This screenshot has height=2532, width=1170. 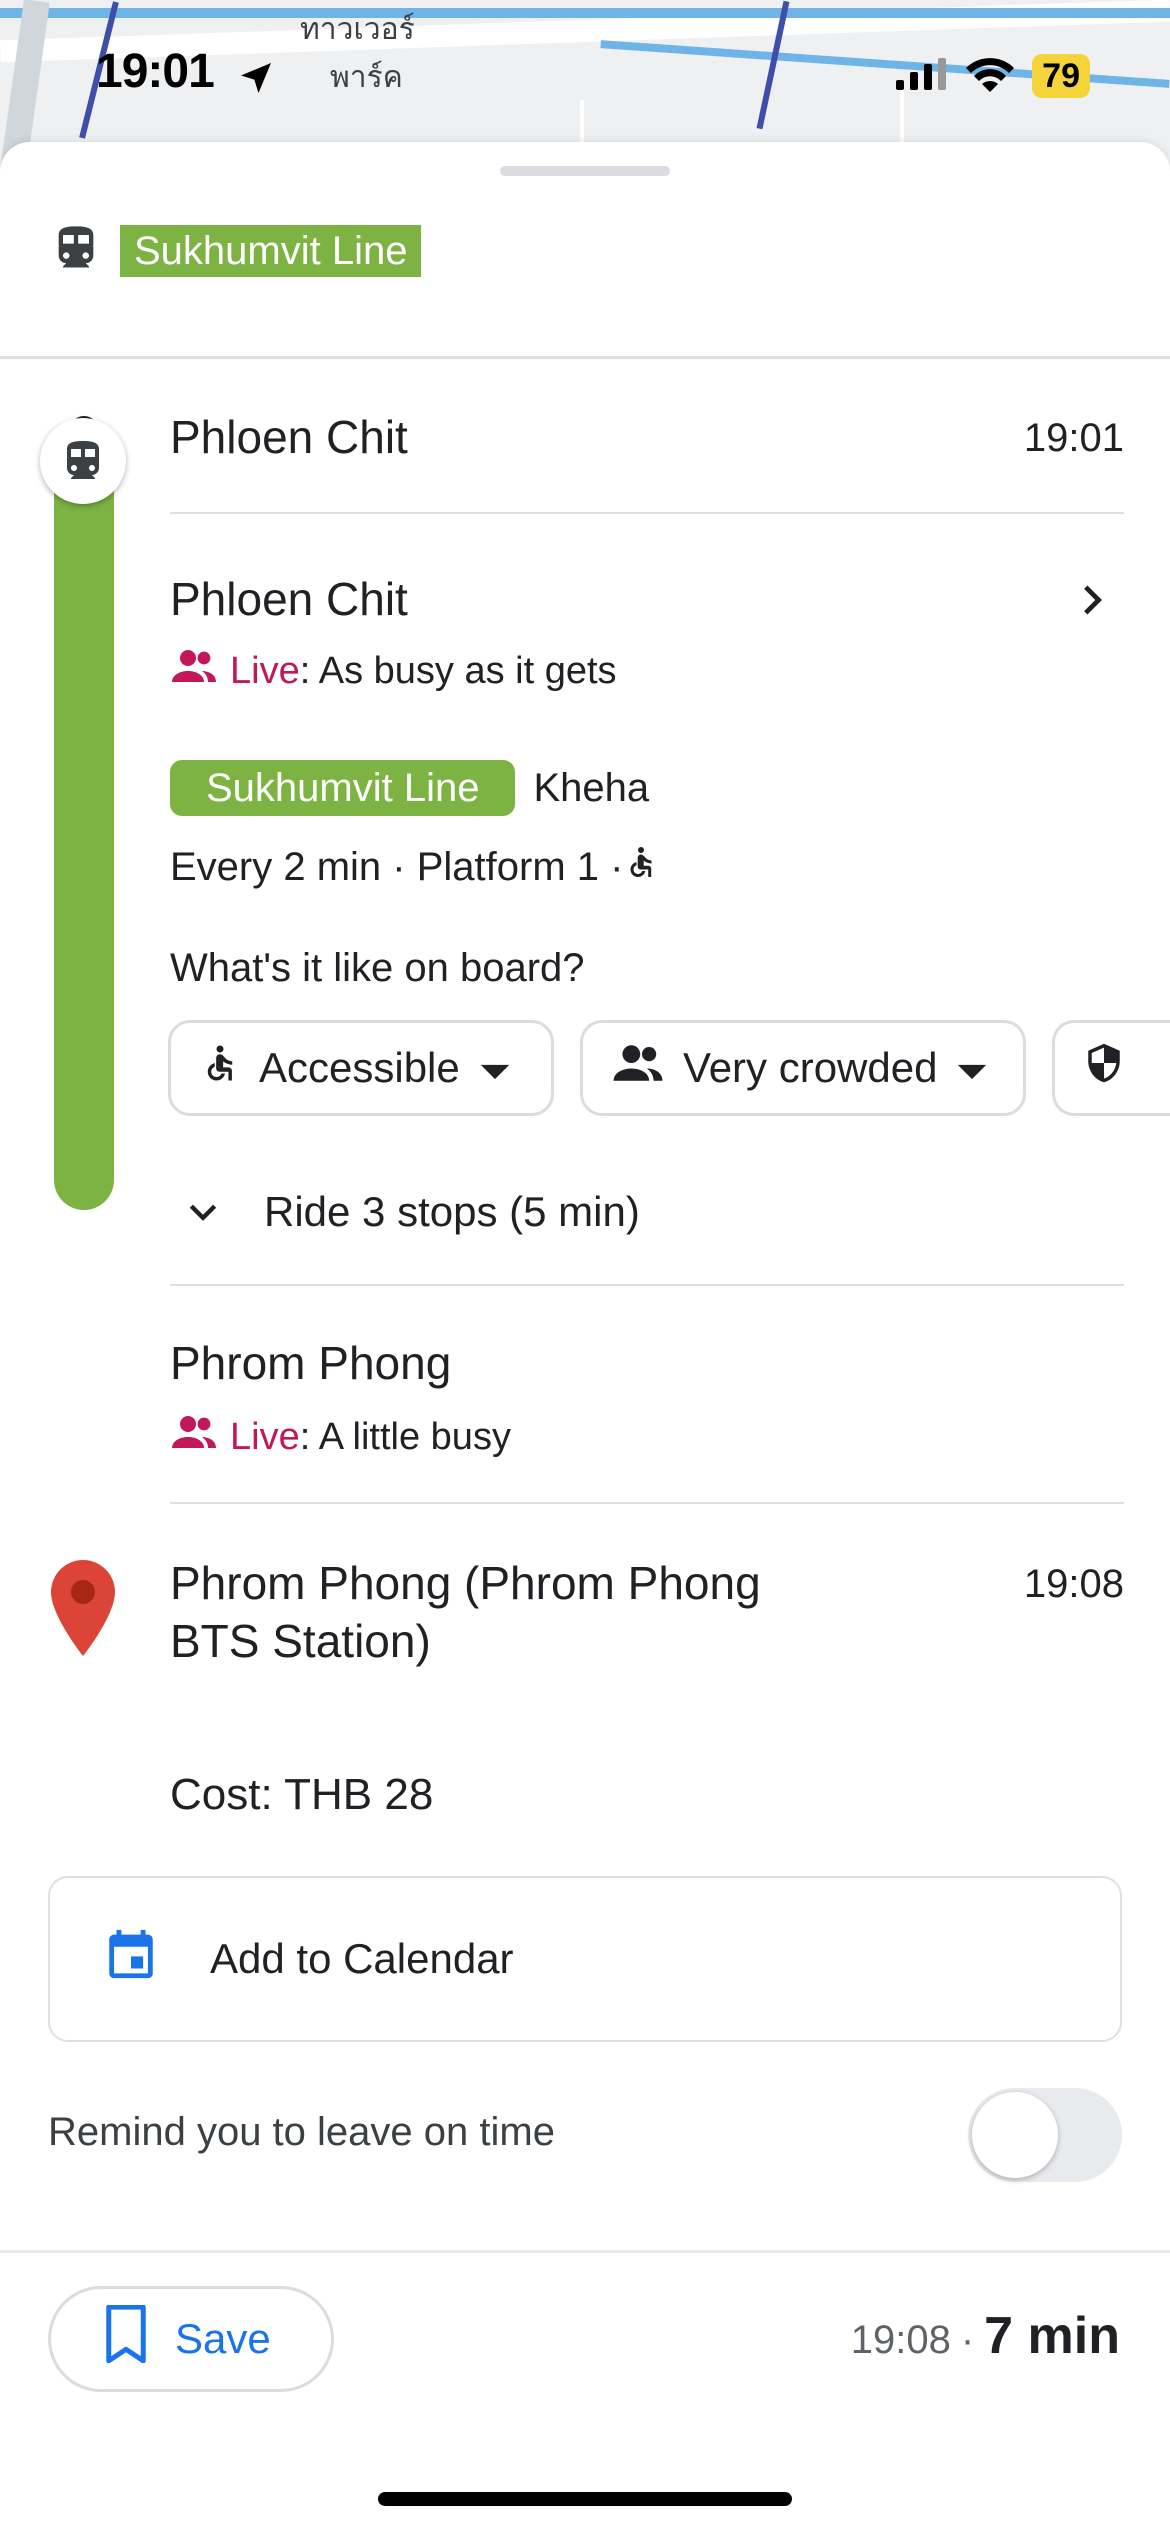 I want to click on save-label: Save, so click(x=223, y=2338).